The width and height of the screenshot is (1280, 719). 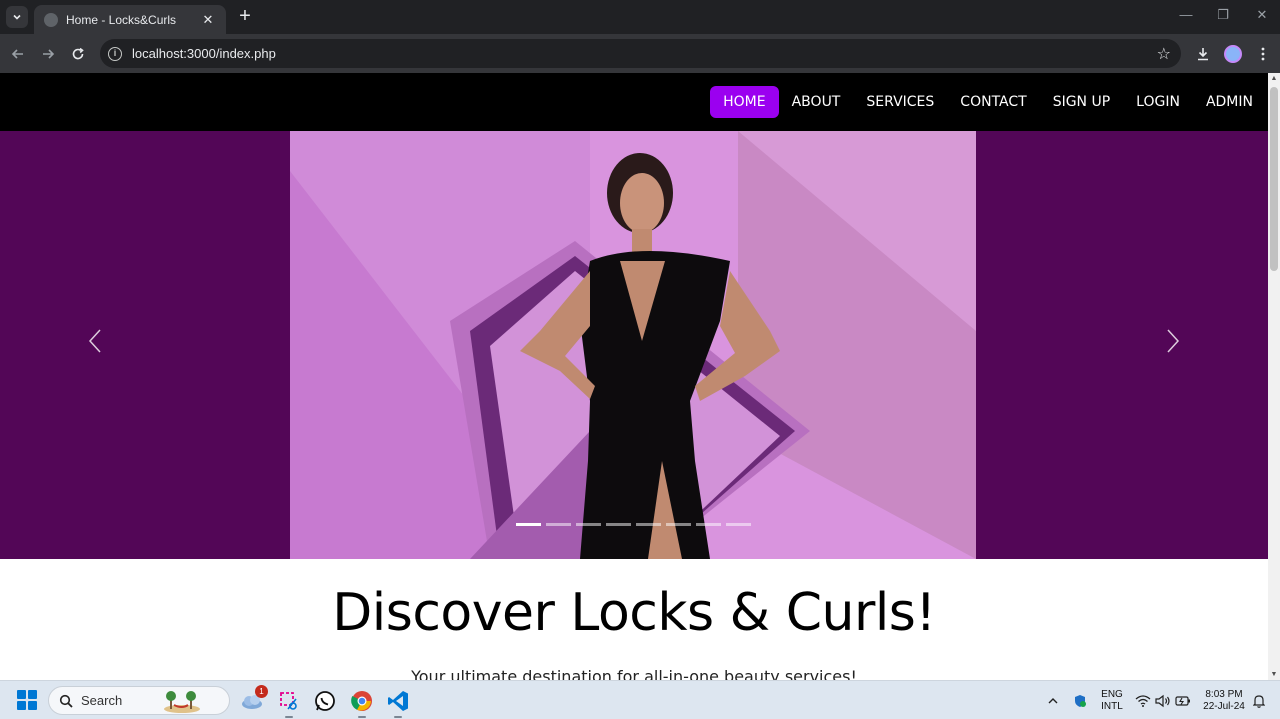 I want to click on chevron-left-icon, so click(x=94, y=341).